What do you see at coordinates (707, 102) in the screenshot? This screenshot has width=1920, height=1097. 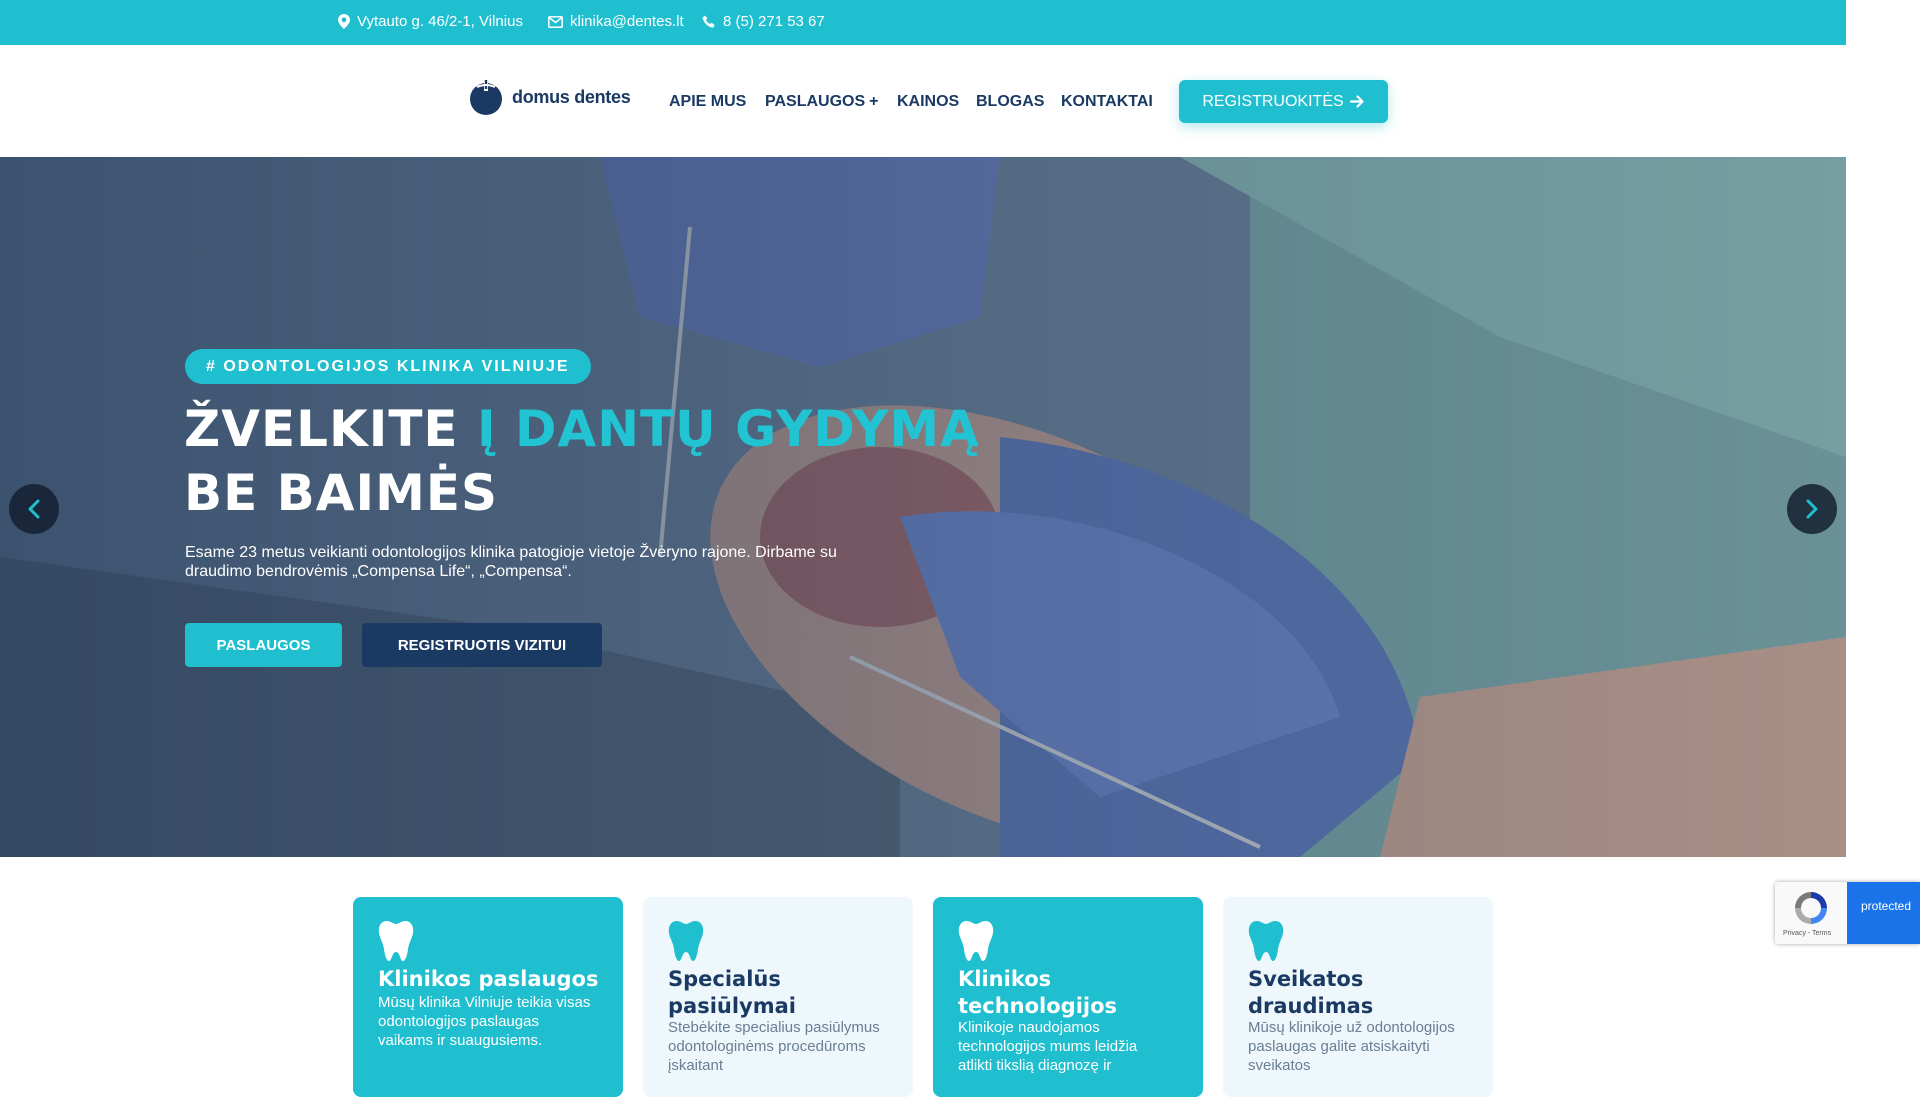 I see `nav-item-apie-mus: APIE MUS` at bounding box center [707, 102].